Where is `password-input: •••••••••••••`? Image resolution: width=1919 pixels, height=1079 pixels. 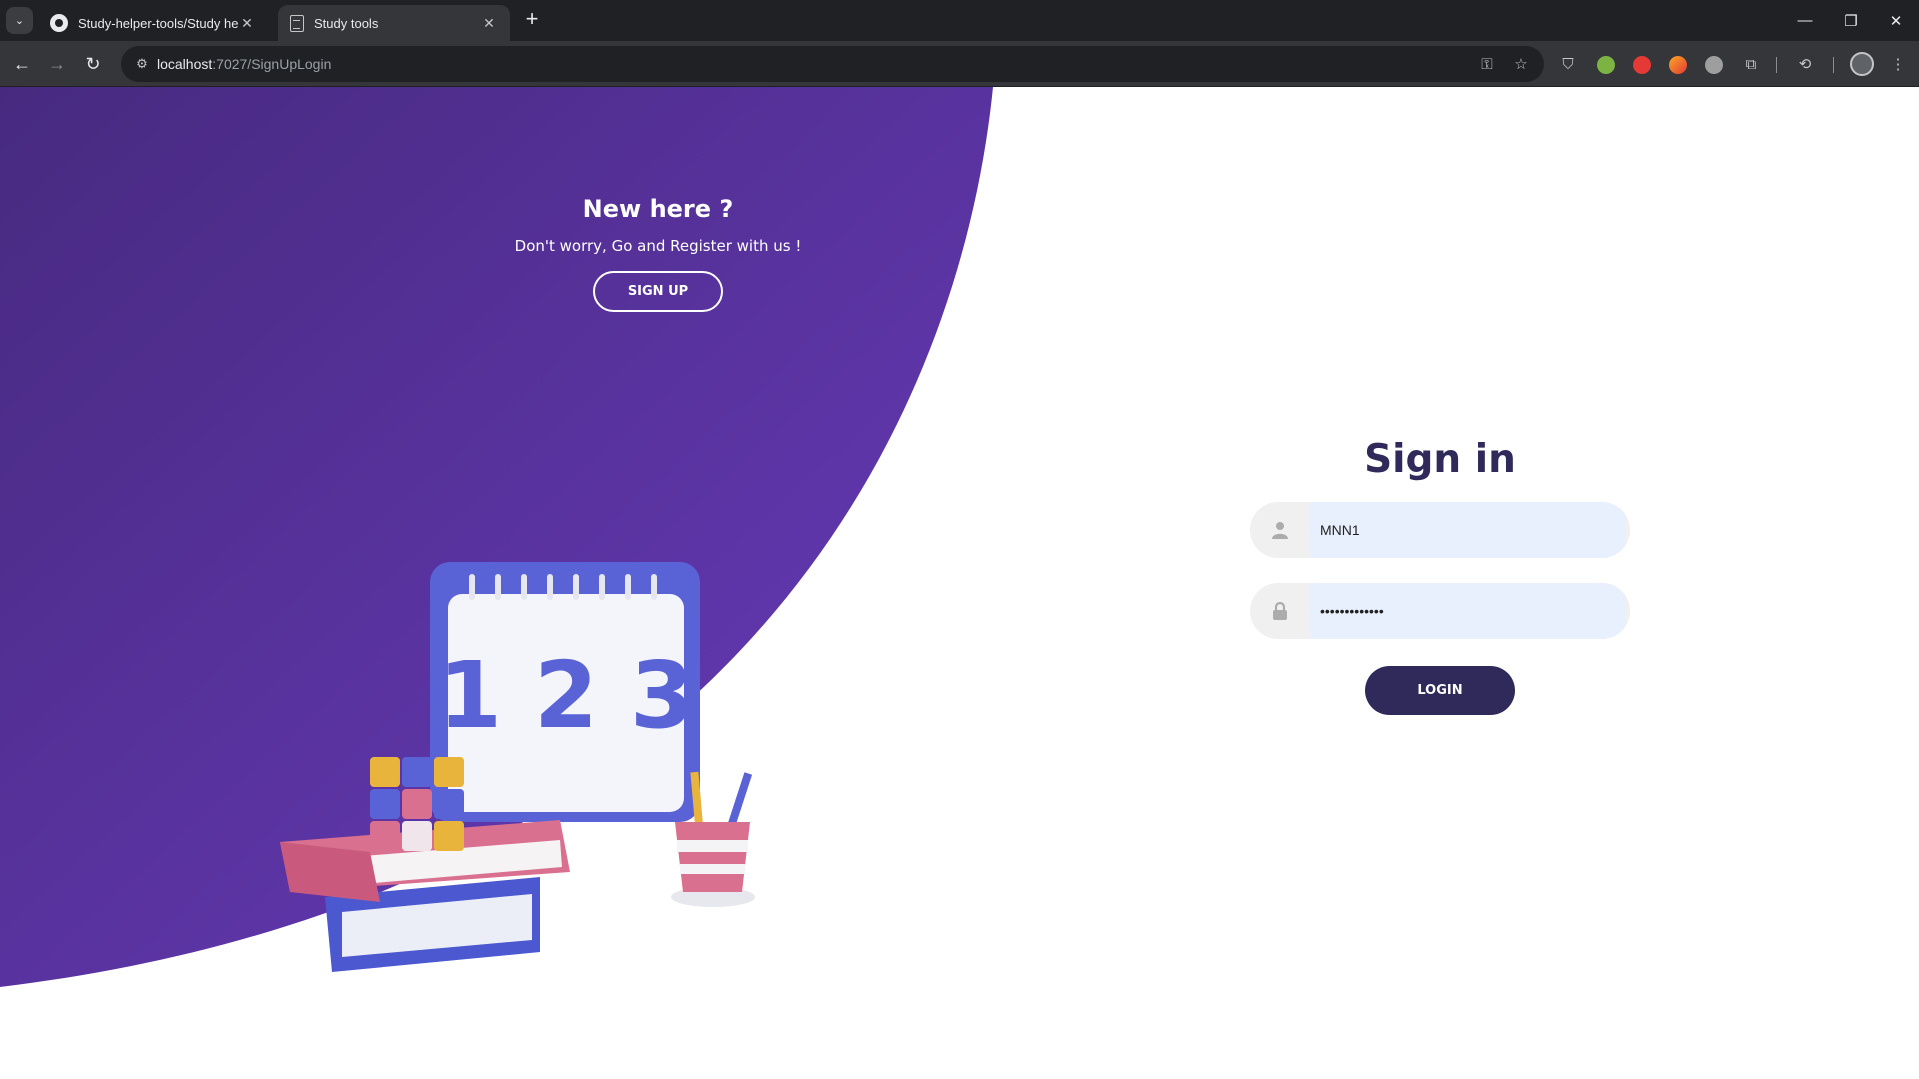
password-input: ••••••••••••• is located at coordinates (1467, 611).